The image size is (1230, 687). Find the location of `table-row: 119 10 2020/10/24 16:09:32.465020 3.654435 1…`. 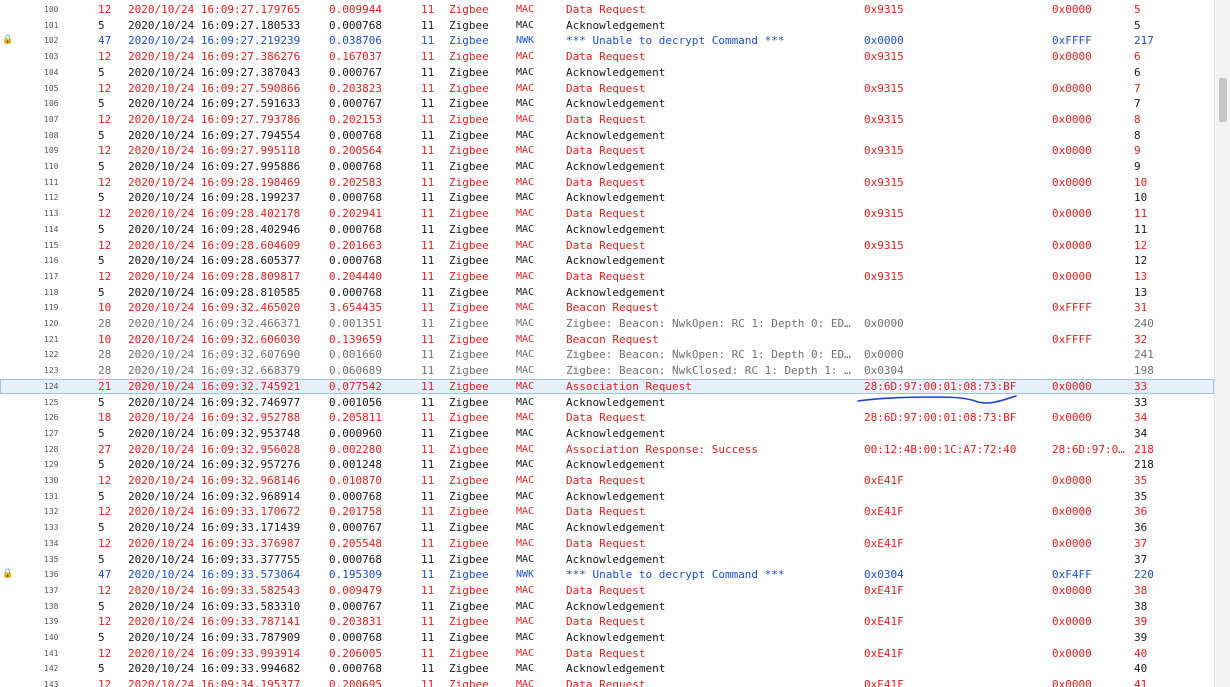

table-row: 119 10 2020/10/24 16:09:32.465020 3.654435 1… is located at coordinates (607, 308).